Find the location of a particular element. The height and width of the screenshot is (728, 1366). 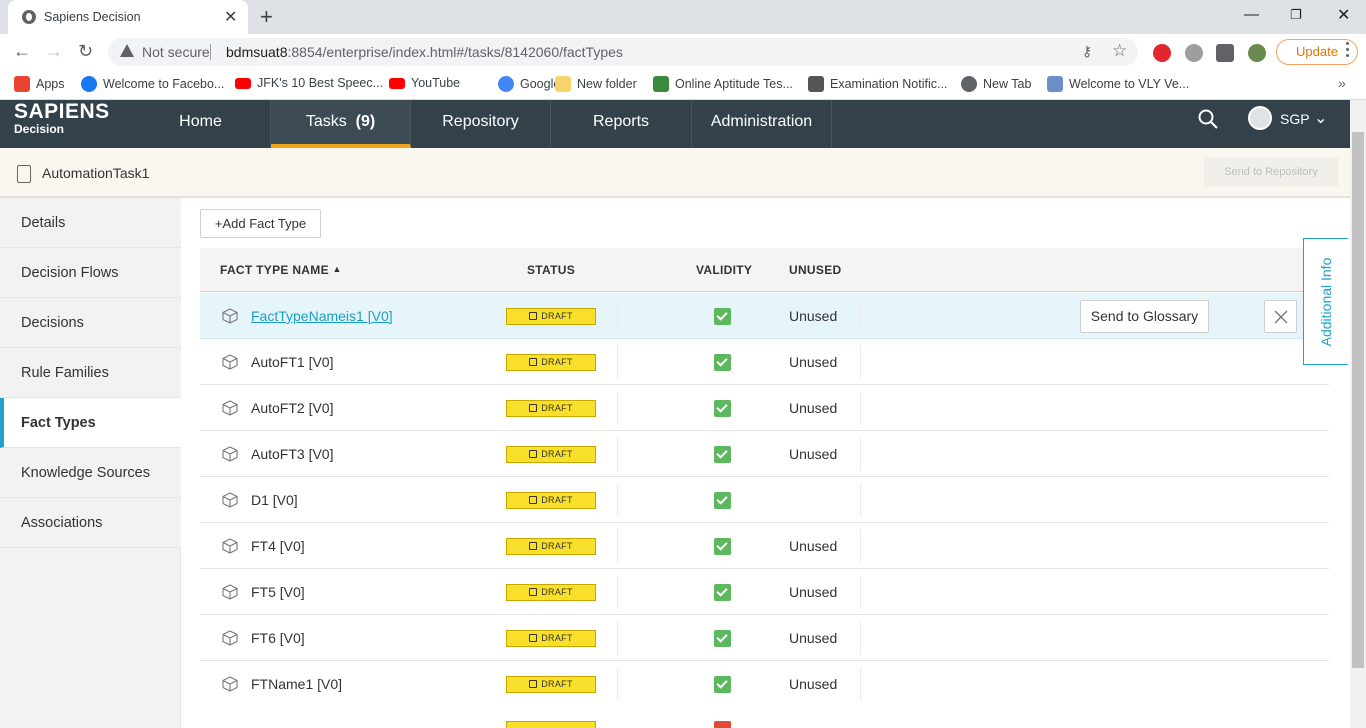

column-validity: VALIDITY is located at coordinates (724, 270).